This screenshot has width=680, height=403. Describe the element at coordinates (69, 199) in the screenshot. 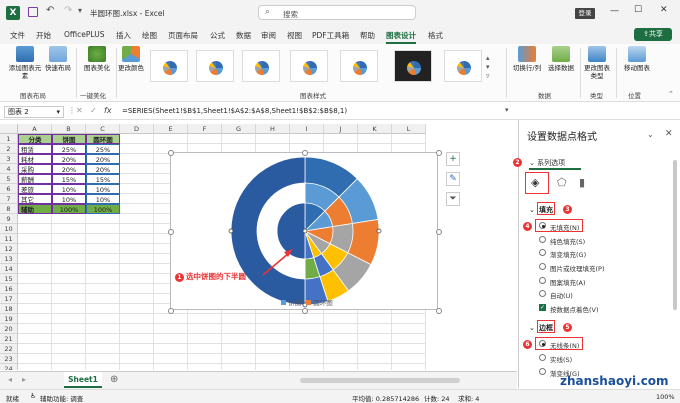

I see `cell-B7: 10%` at that location.